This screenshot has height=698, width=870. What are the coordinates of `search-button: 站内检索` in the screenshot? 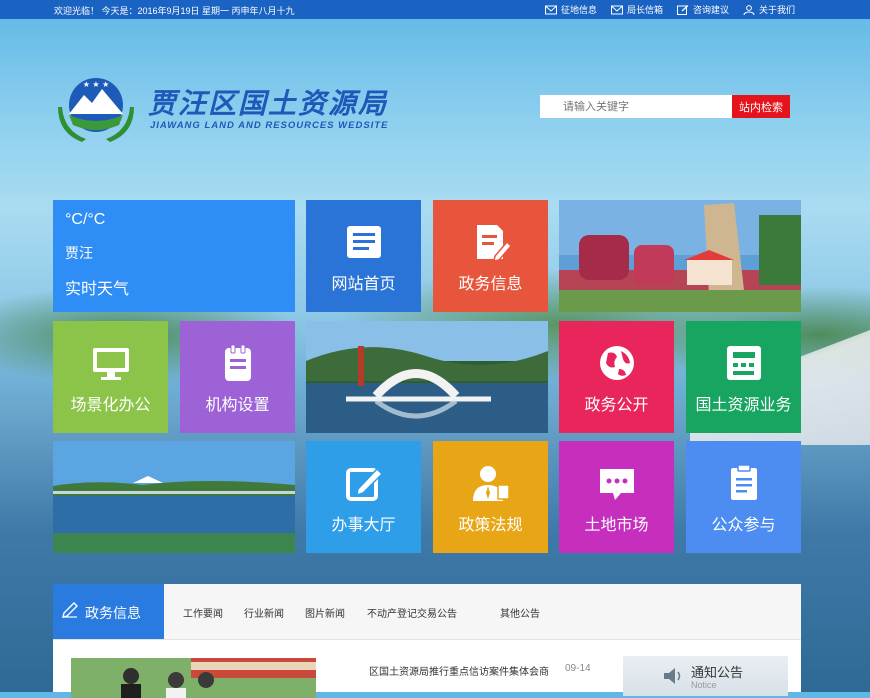 It's located at (761, 106).